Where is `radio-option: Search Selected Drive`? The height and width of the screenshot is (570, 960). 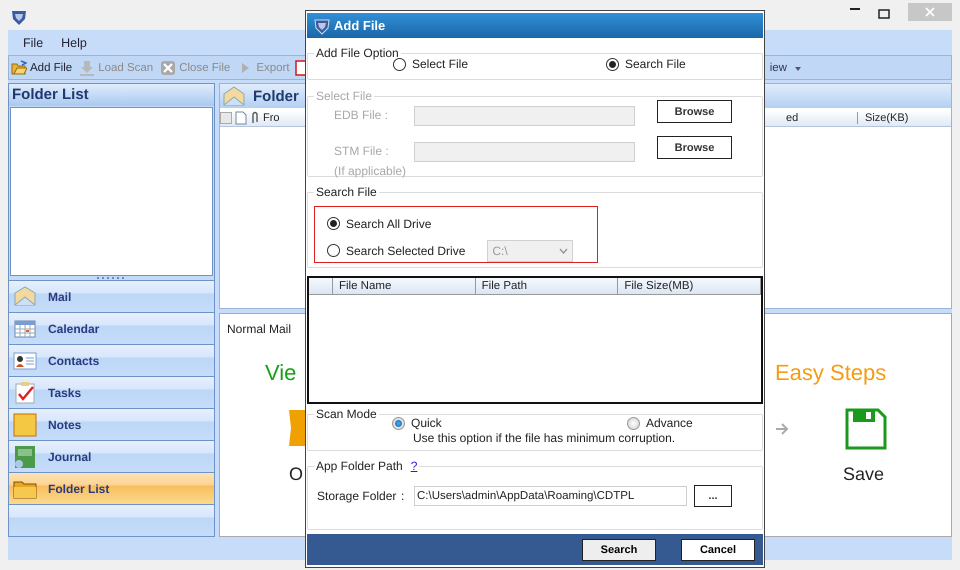
radio-option: Search Selected Drive is located at coordinates (396, 251).